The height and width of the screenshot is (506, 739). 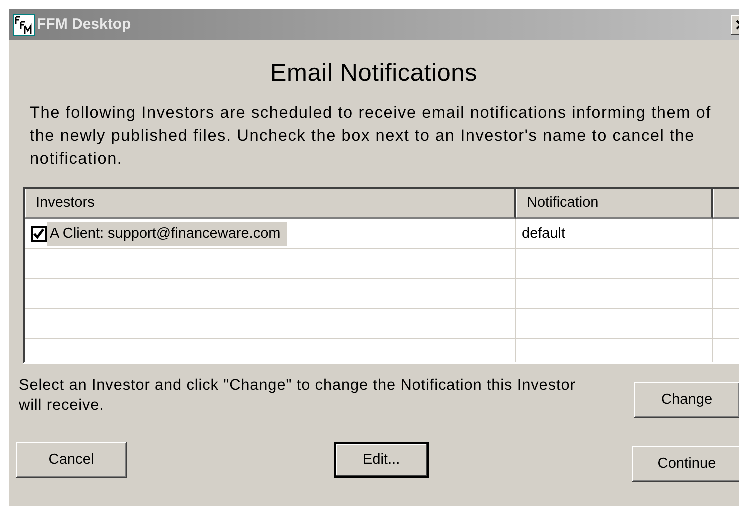 What do you see at coordinates (298, 396) in the screenshot?
I see `hint-text: Select an Investor and click "Change" to change the Notification this Investor will receive.` at bounding box center [298, 396].